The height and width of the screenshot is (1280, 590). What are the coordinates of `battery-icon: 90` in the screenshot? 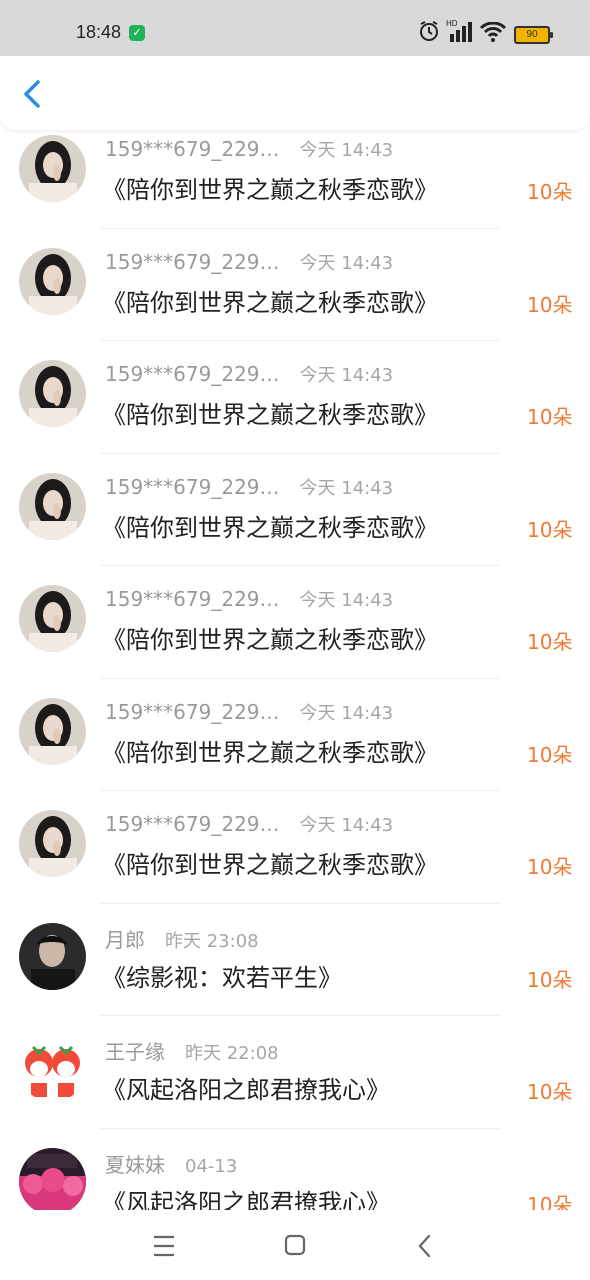 It's located at (533, 35).